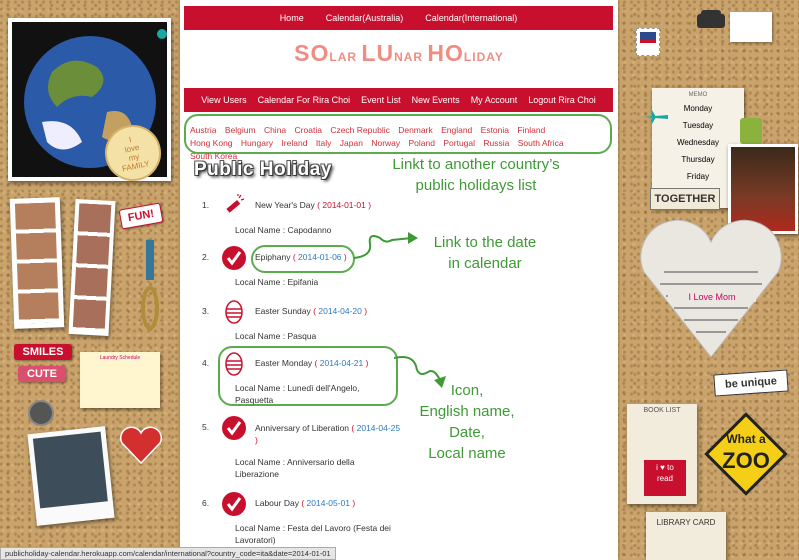 This screenshot has width=799, height=560. What do you see at coordinates (328, 503) in the screenshot?
I see `holiday-date-link: 2014-05-01` at bounding box center [328, 503].